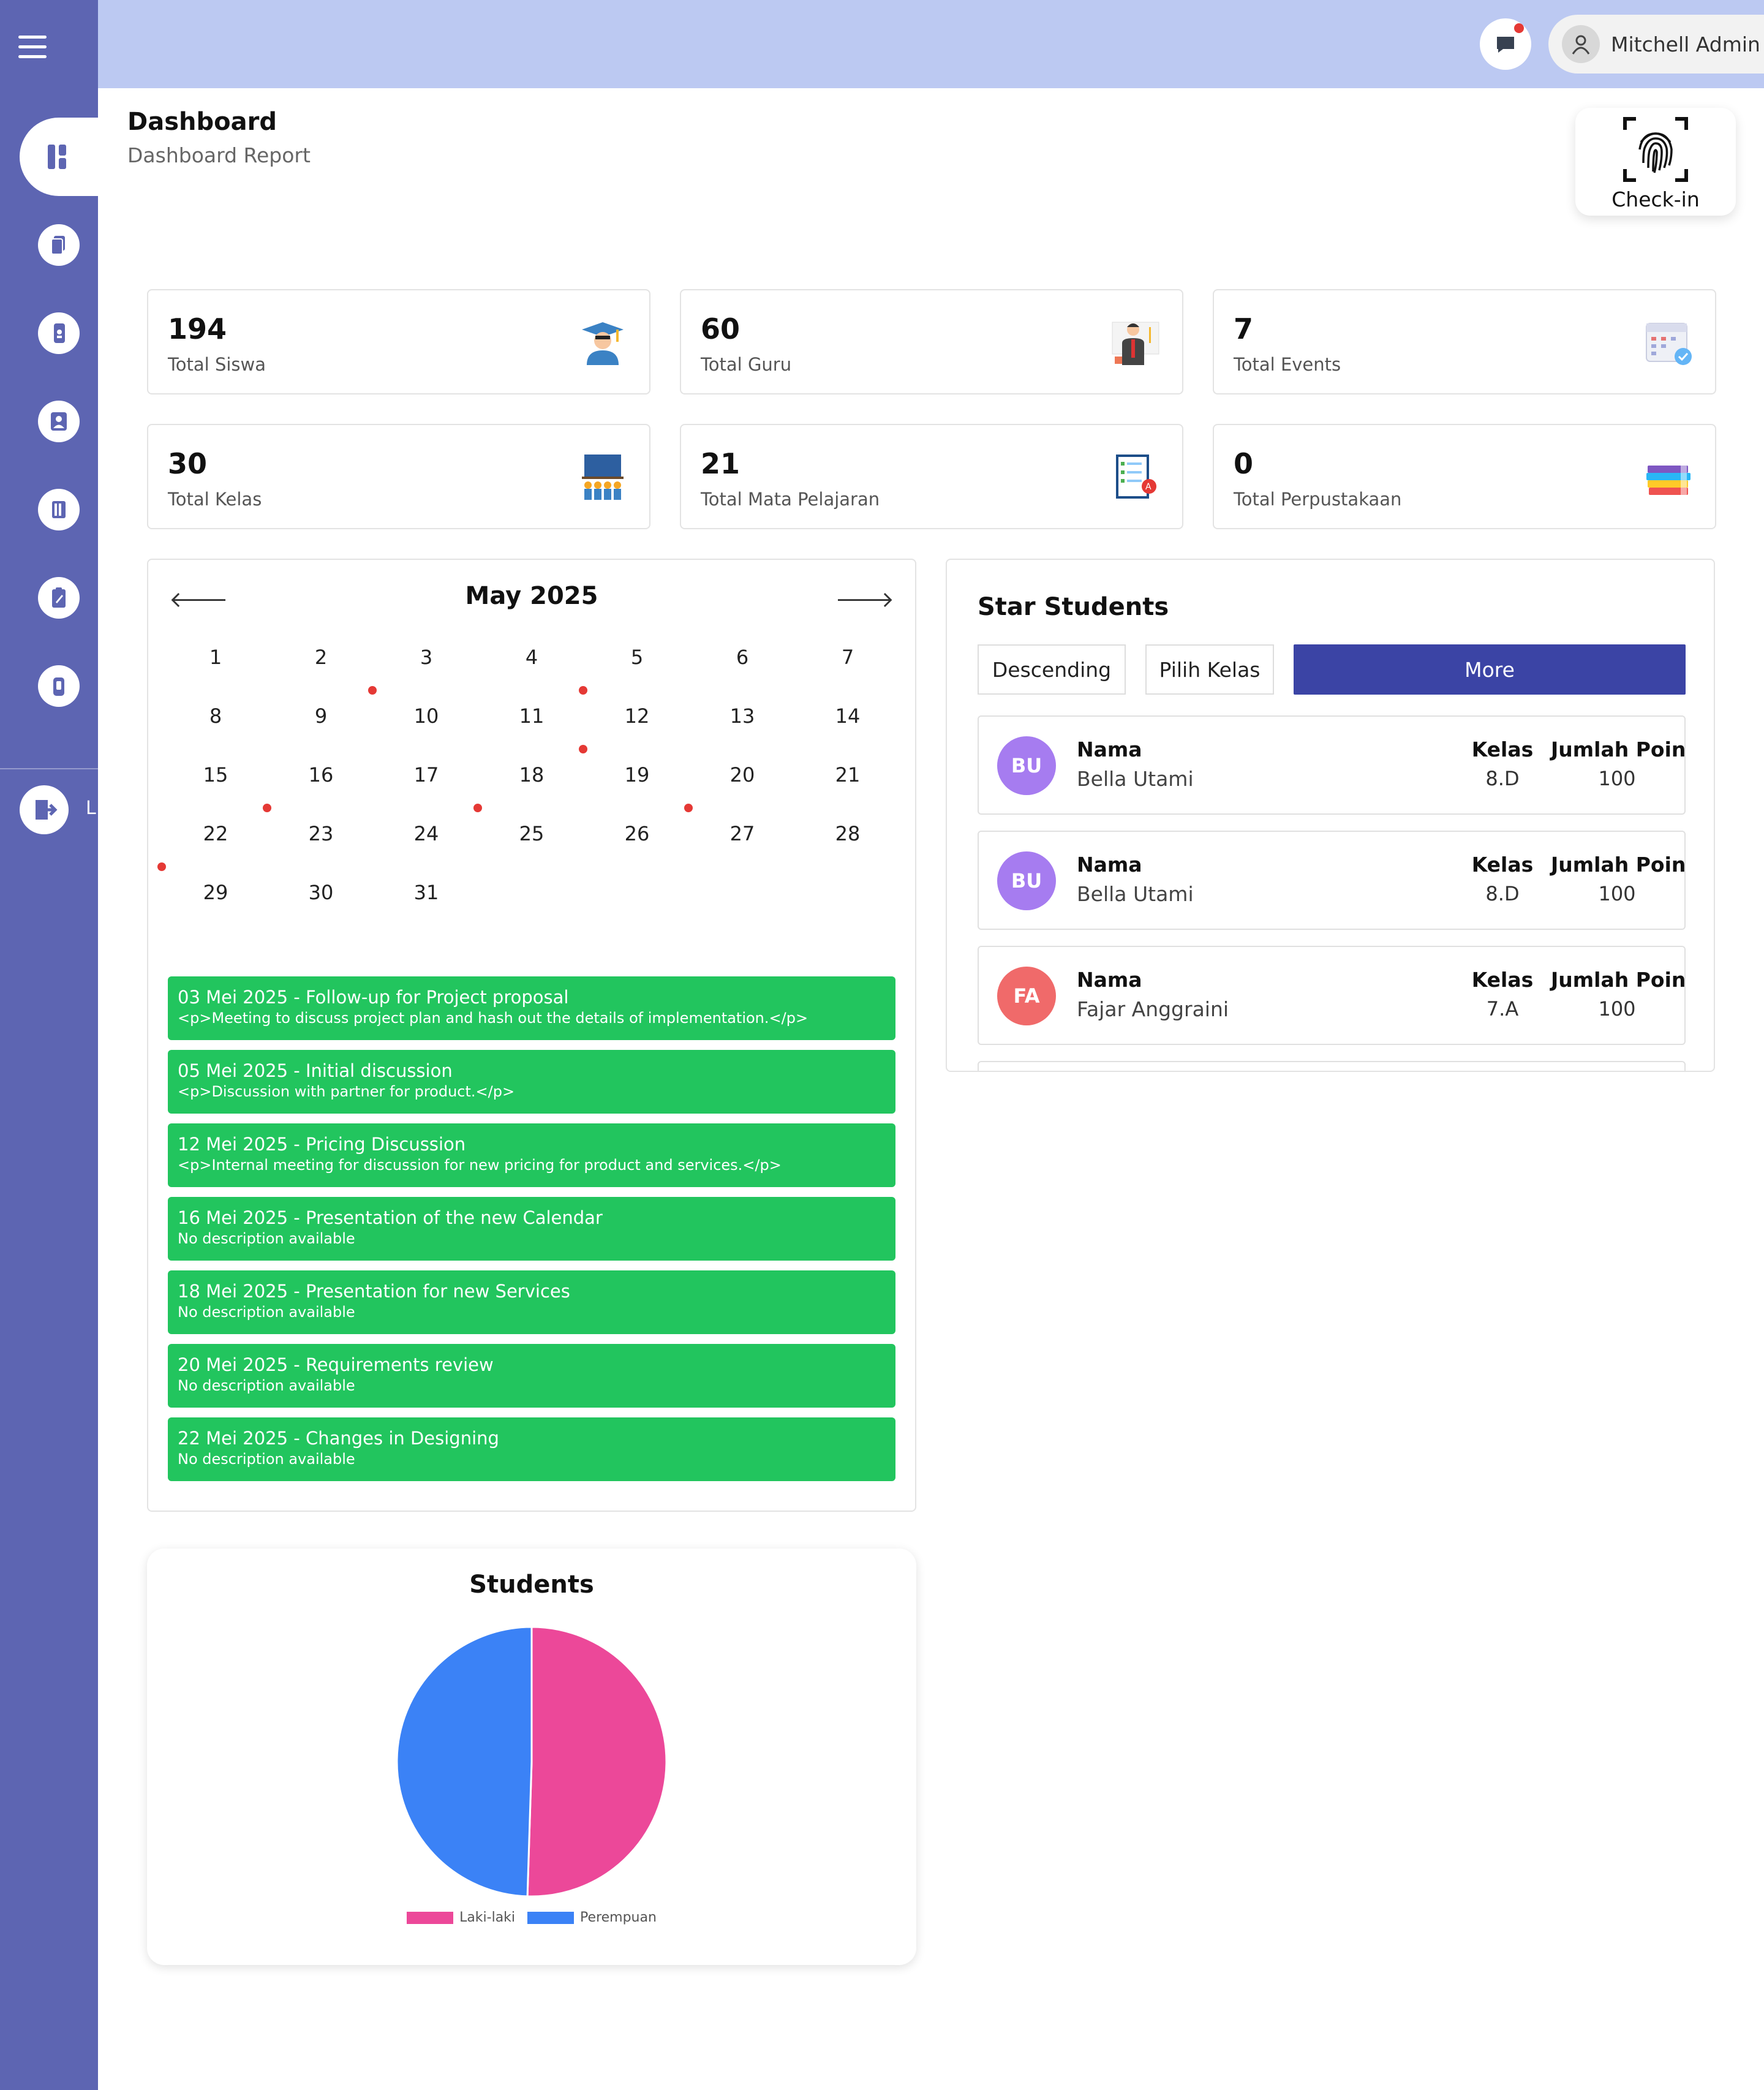 Image resolution: width=1764 pixels, height=2090 pixels. I want to click on pie-slice-laki-laki, so click(597, 1762).